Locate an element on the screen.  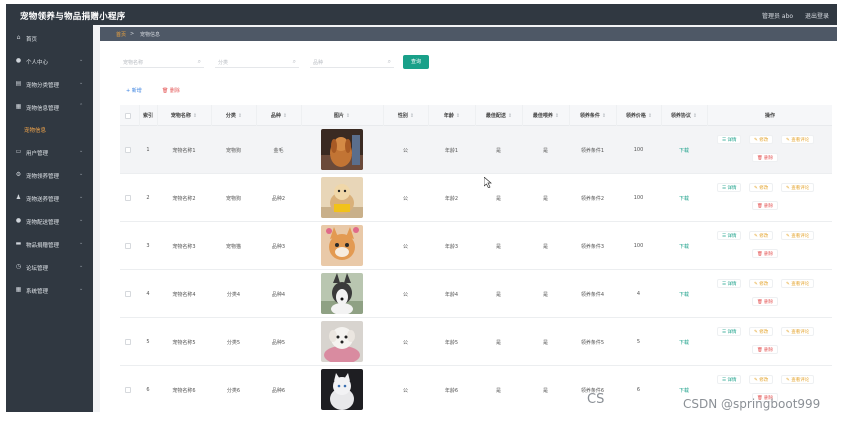
give-icon: ♟ is located at coordinates (18, 197).